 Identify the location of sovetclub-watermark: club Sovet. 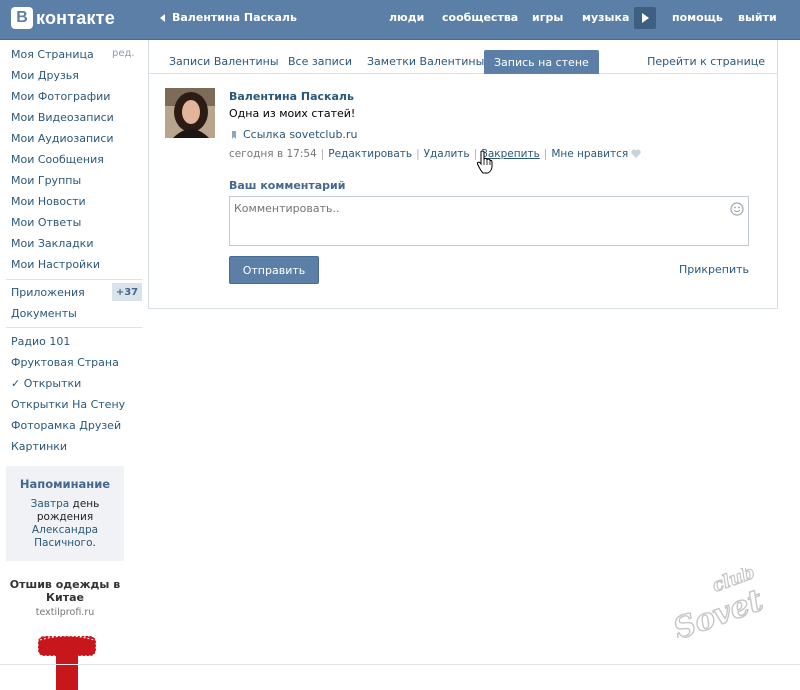
(718, 603).